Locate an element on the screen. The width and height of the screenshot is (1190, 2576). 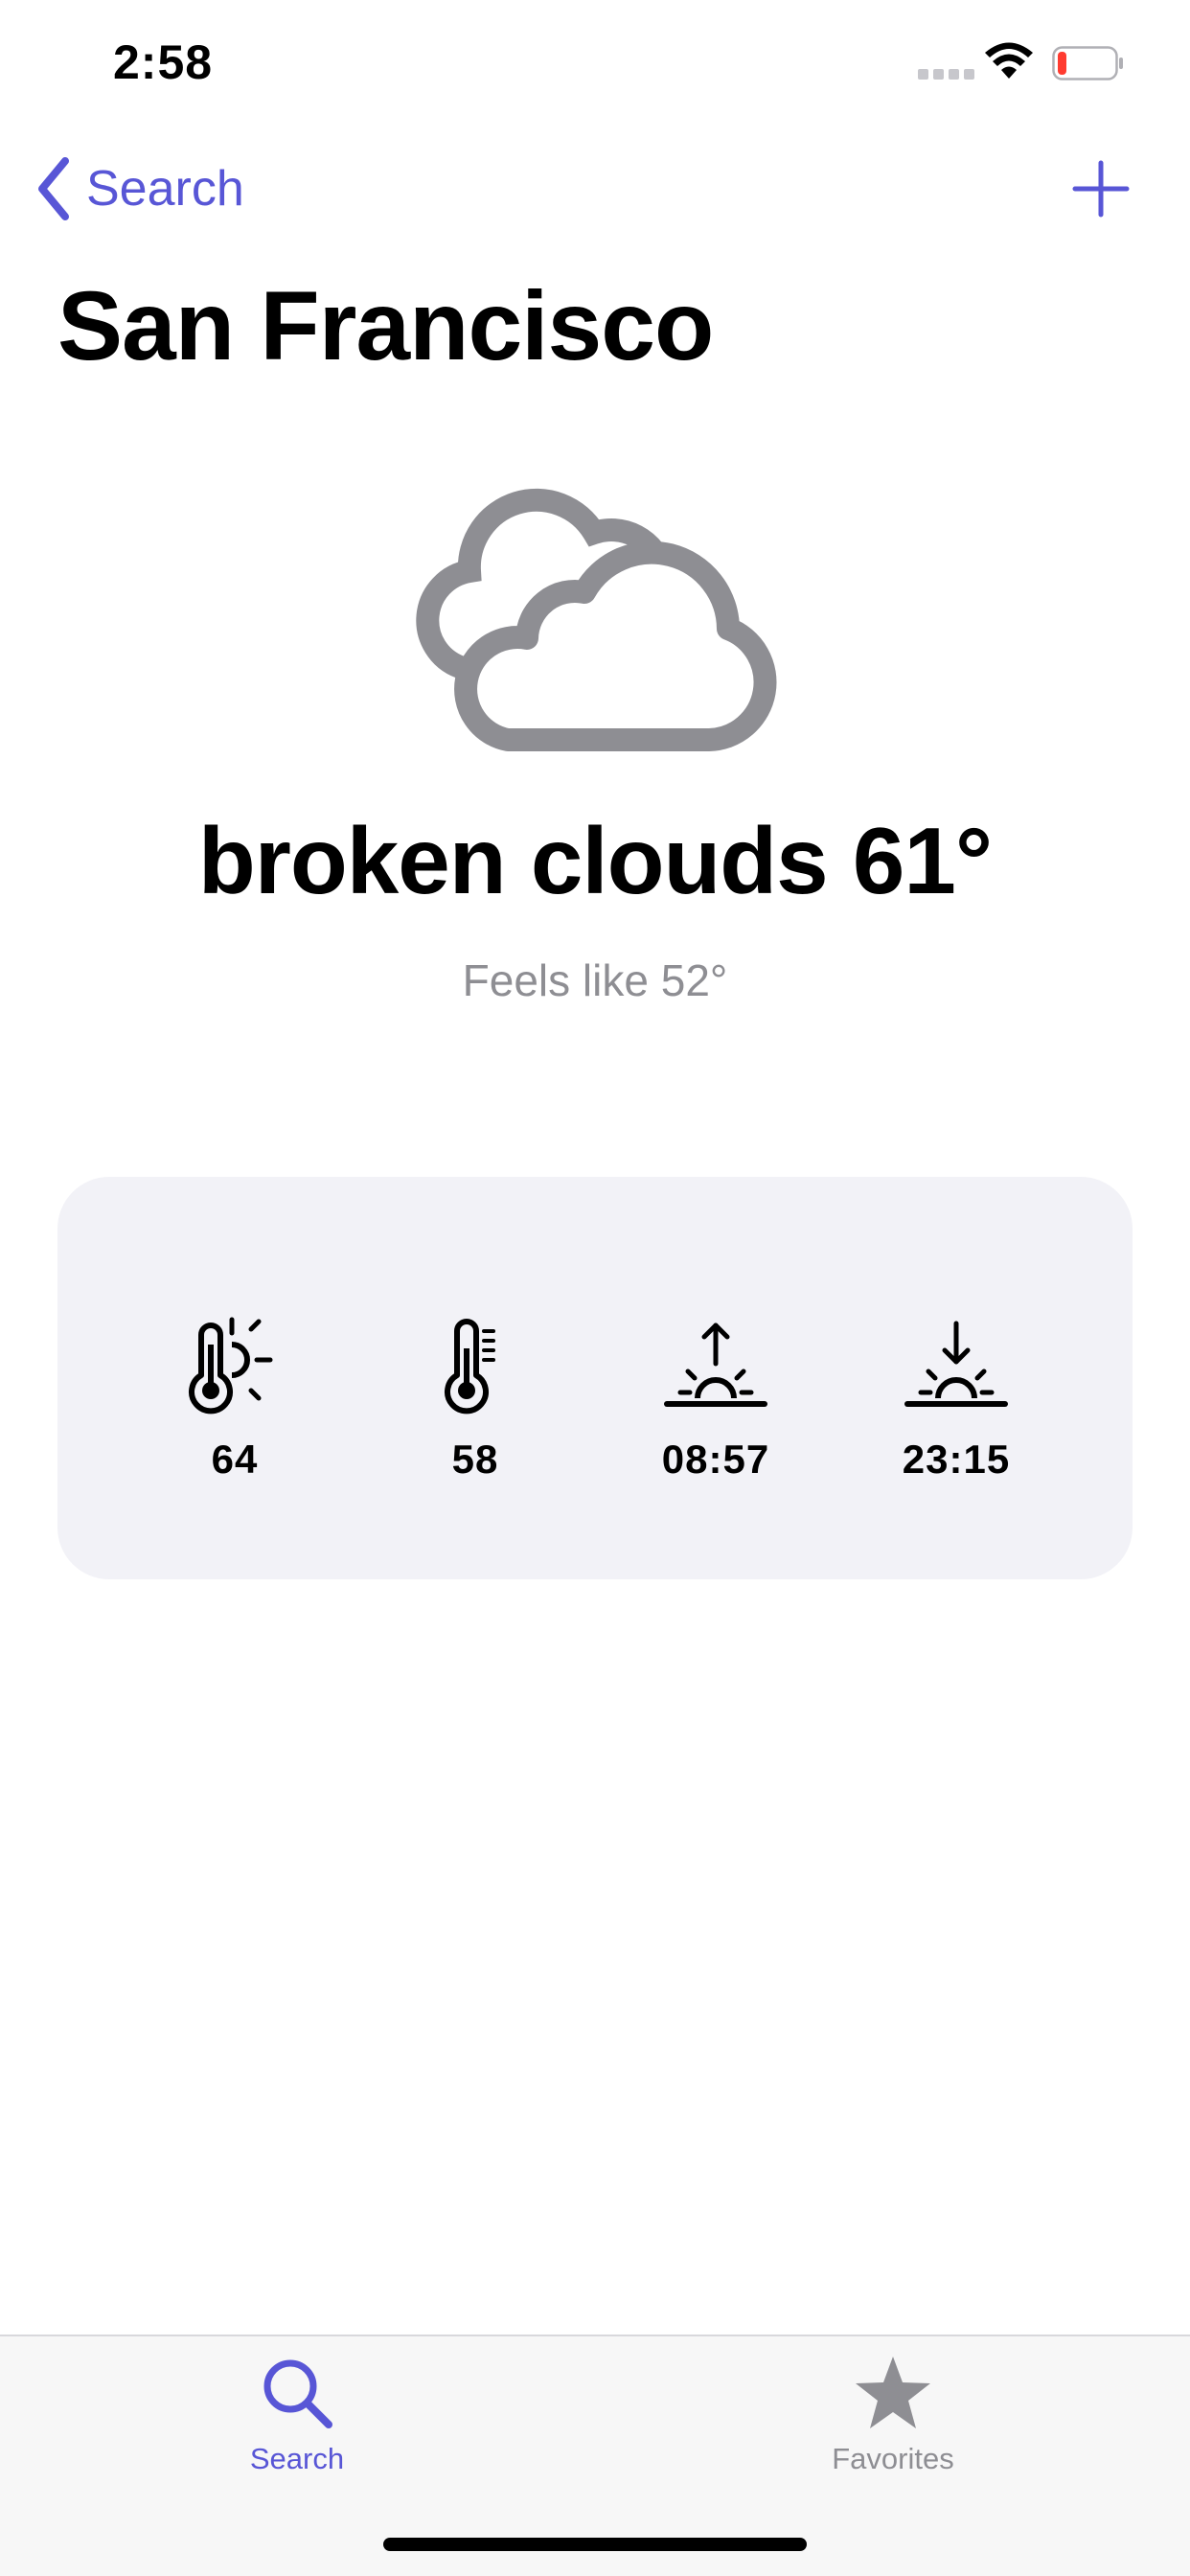
add-icon is located at coordinates (1101, 188).